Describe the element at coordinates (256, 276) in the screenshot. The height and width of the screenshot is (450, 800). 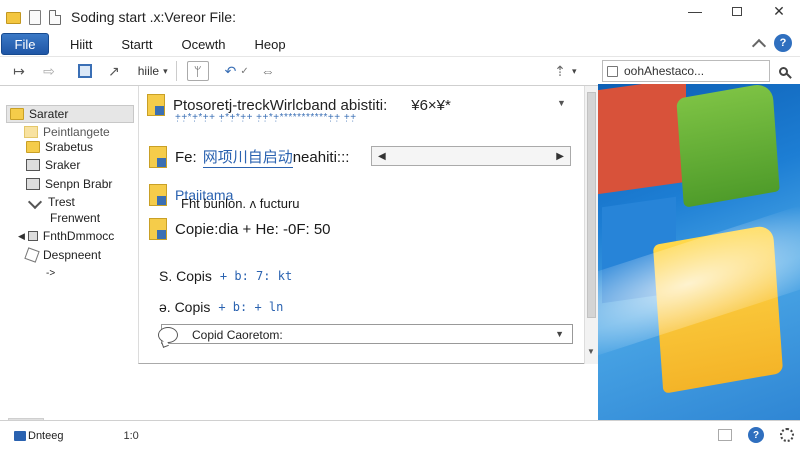
I see `copy-value: + b: 7: kt` at that location.